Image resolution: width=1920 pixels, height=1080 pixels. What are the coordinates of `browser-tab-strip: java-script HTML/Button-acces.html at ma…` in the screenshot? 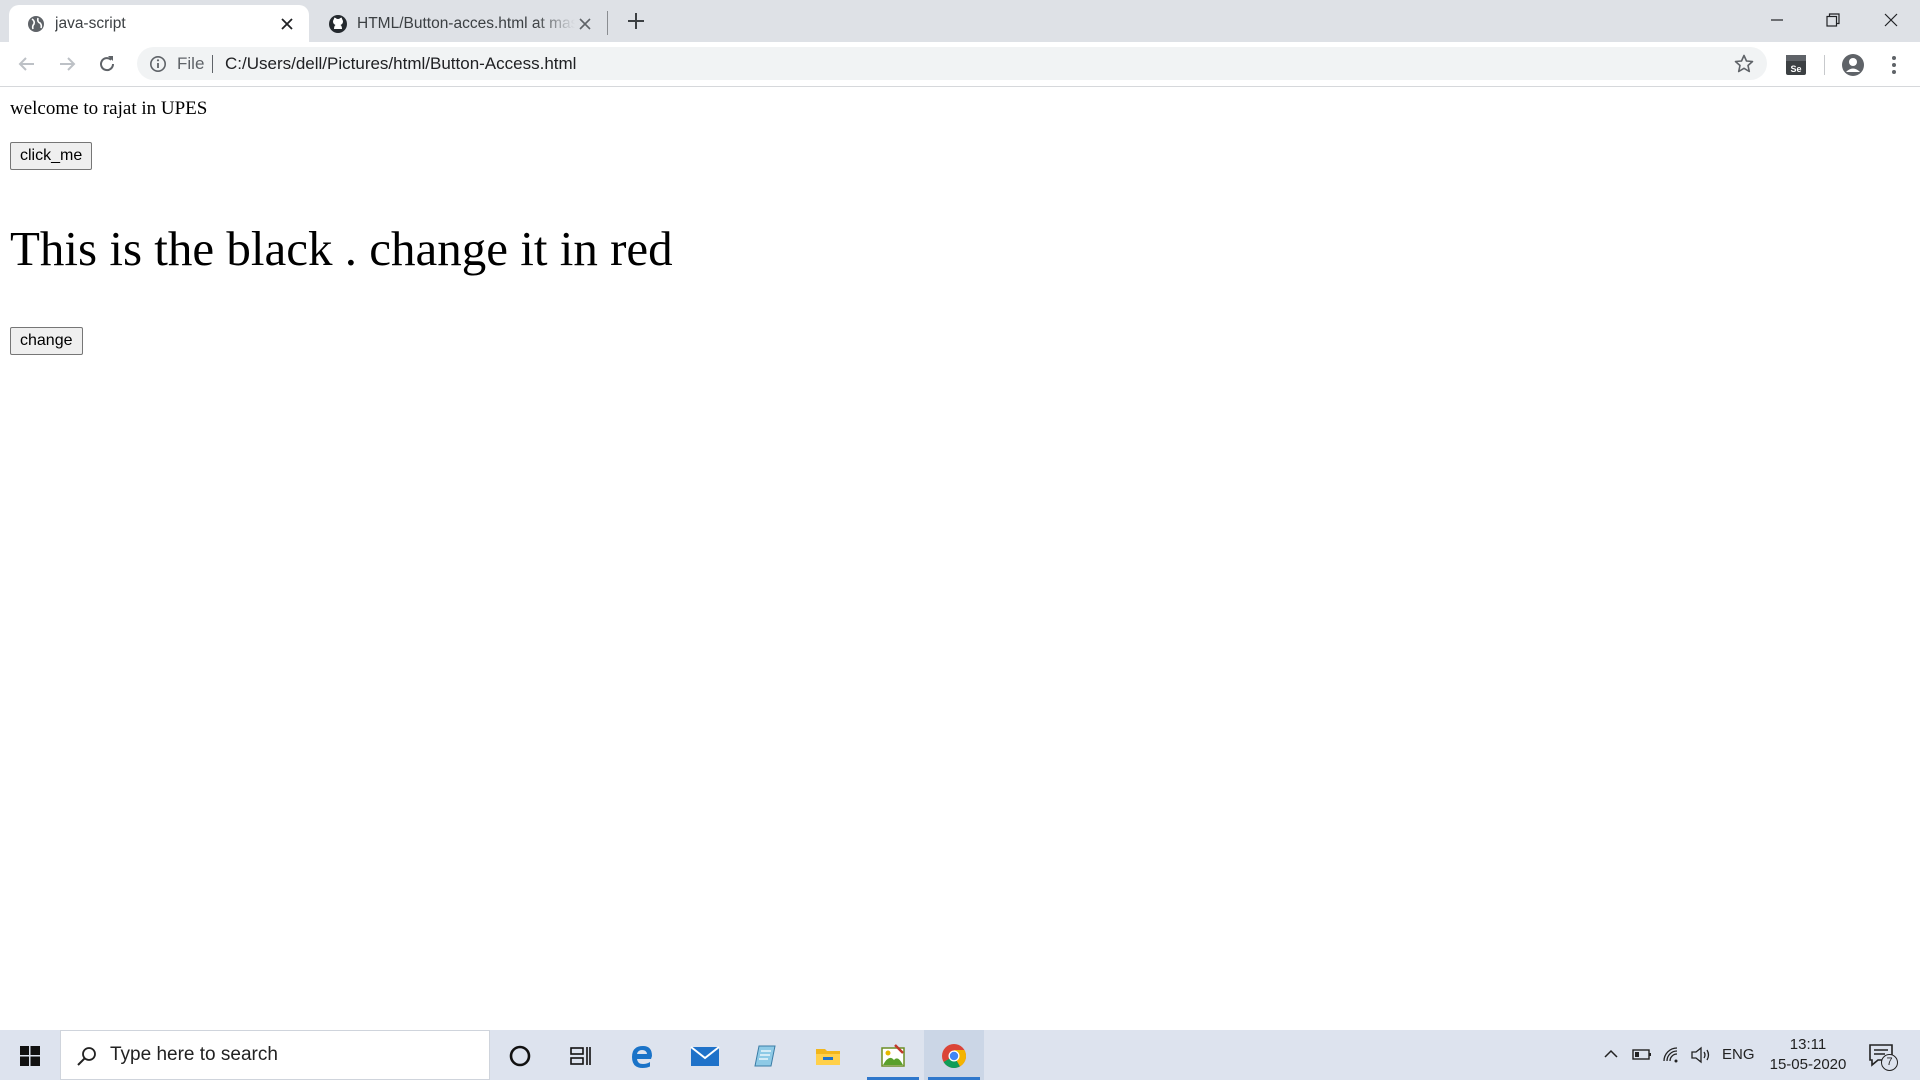 It's located at (960, 21).